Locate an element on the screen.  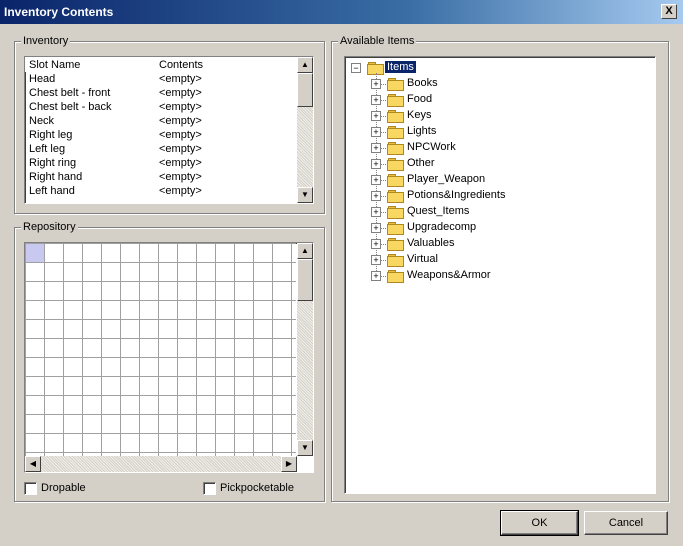
tree-item-label: Food is located at coordinates (420, 99).